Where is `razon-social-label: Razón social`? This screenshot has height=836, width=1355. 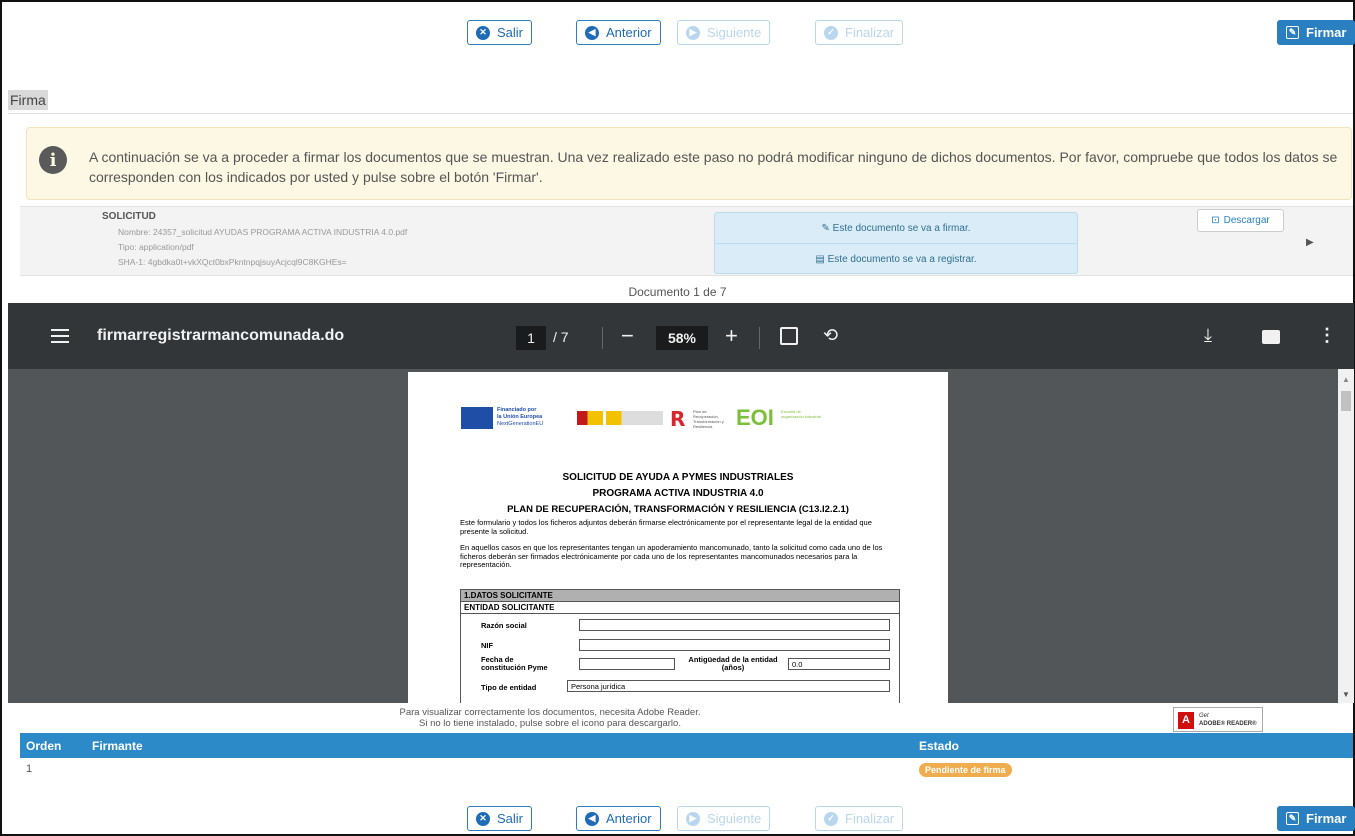 razon-social-label: Razón social is located at coordinates (504, 625).